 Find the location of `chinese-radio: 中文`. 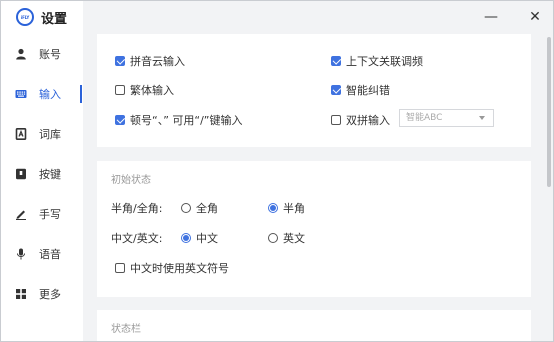

chinese-radio: 中文 is located at coordinates (199, 238).